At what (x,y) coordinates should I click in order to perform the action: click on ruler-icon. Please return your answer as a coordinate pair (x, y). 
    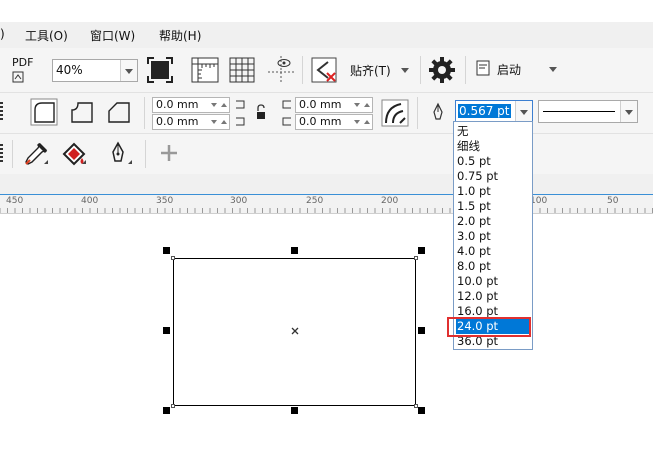
    Looking at the image, I should click on (205, 70).